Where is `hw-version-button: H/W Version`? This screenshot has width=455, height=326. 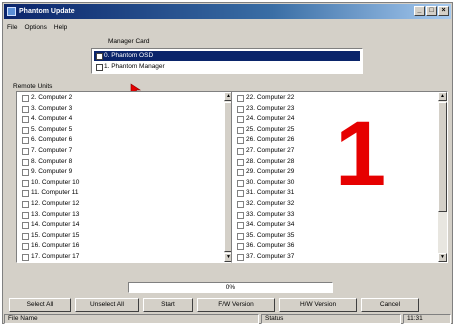
hw-version-button: H/W Version is located at coordinates (318, 305).